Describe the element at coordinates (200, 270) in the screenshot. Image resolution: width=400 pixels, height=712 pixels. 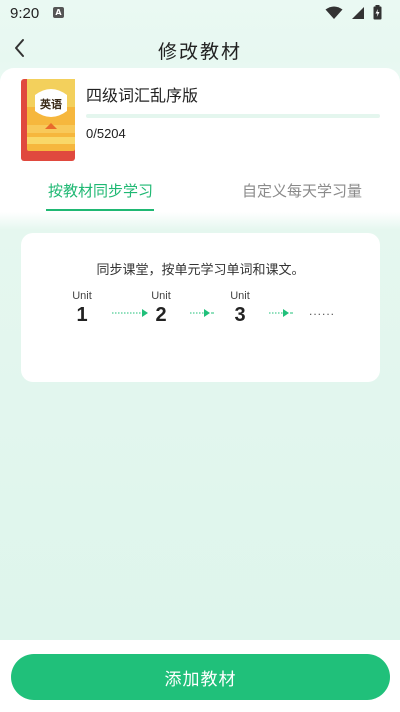
I see `intro-description: 同步课堂，按单元学习单词和课文。` at that location.